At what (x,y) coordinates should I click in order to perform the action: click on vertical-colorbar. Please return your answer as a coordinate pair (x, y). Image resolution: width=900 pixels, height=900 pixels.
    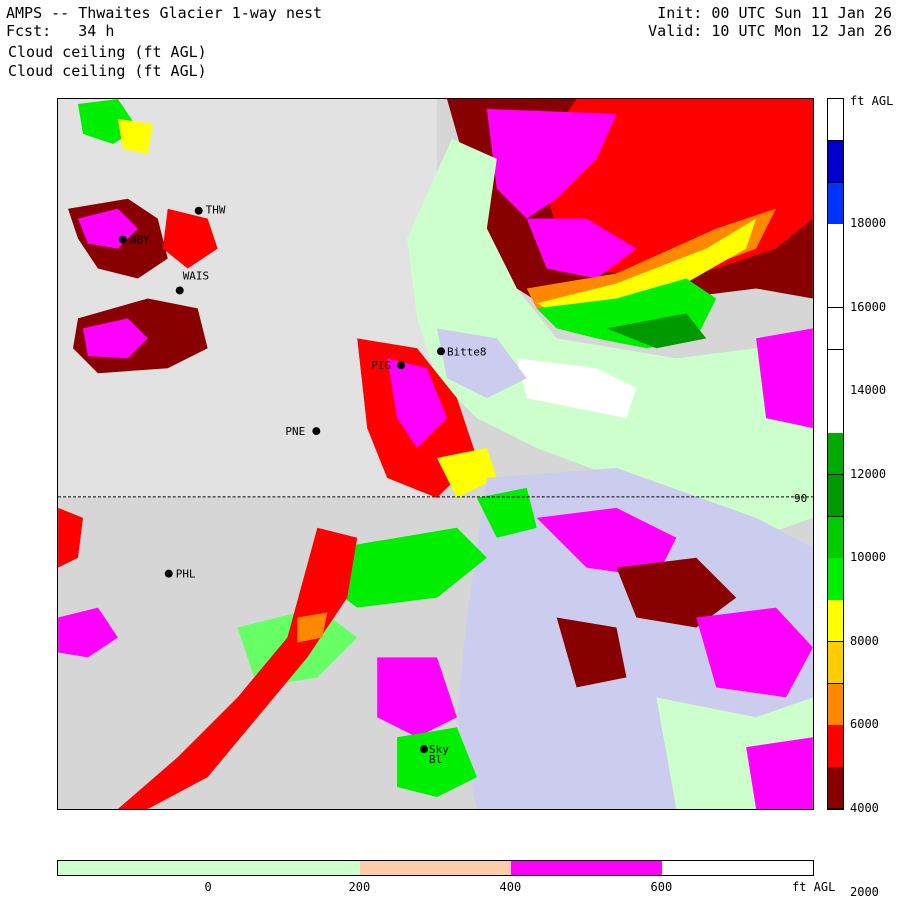
    Looking at the image, I should click on (835, 454).